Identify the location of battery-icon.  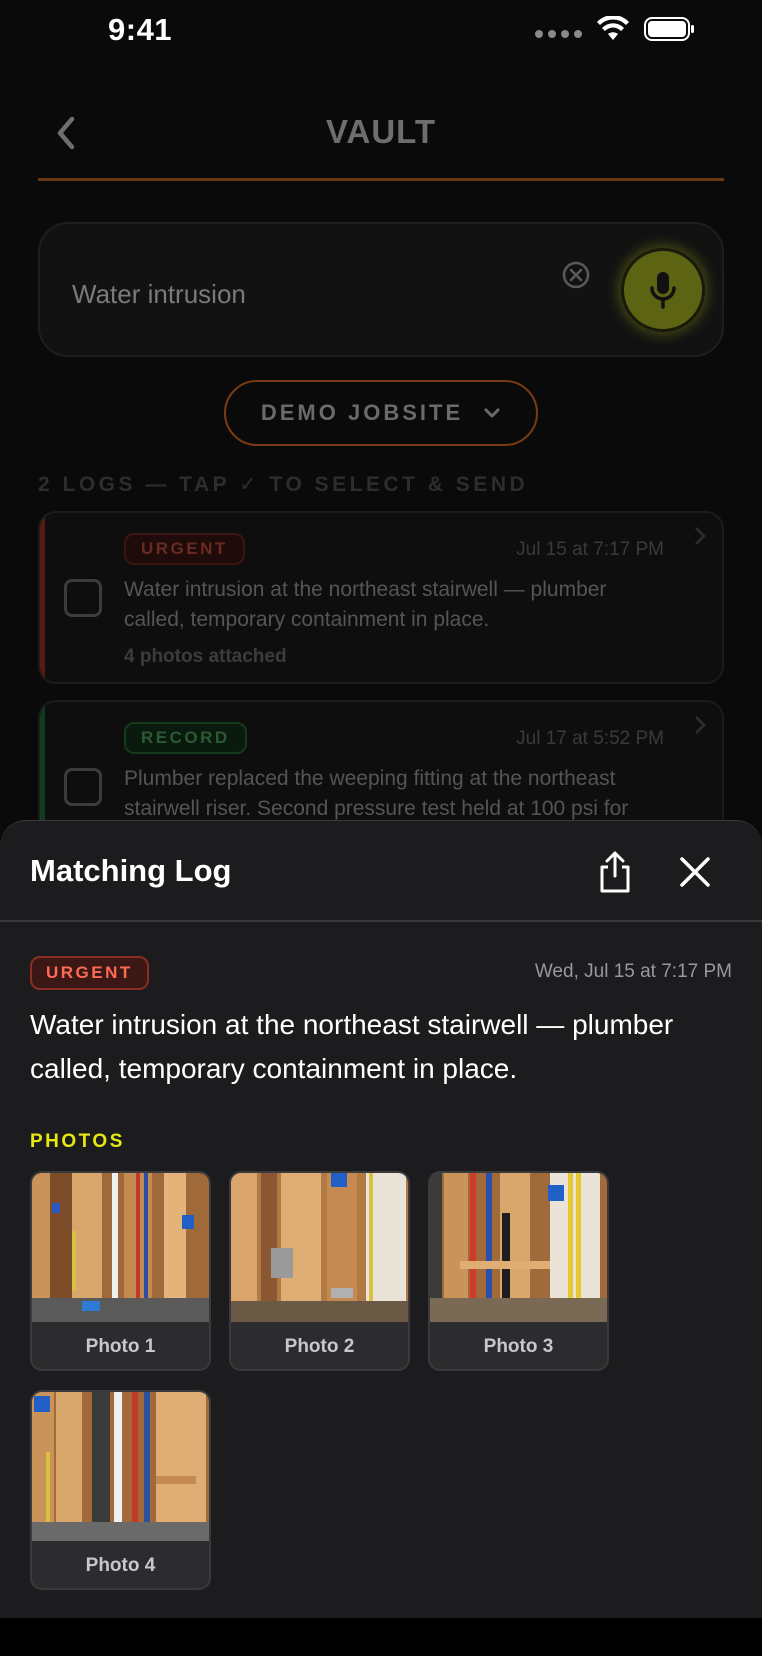
(669, 29).